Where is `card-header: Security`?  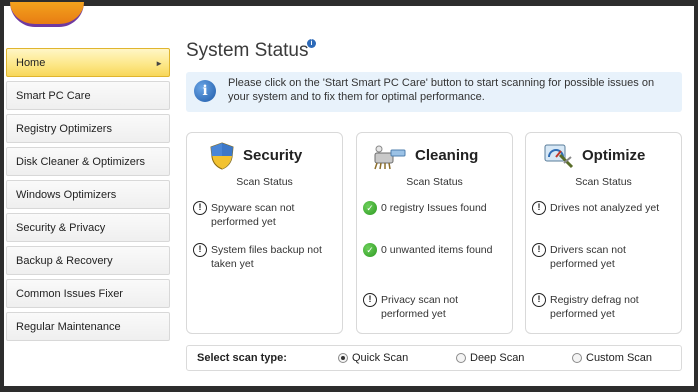
card-header: Security is located at coordinates (264, 156).